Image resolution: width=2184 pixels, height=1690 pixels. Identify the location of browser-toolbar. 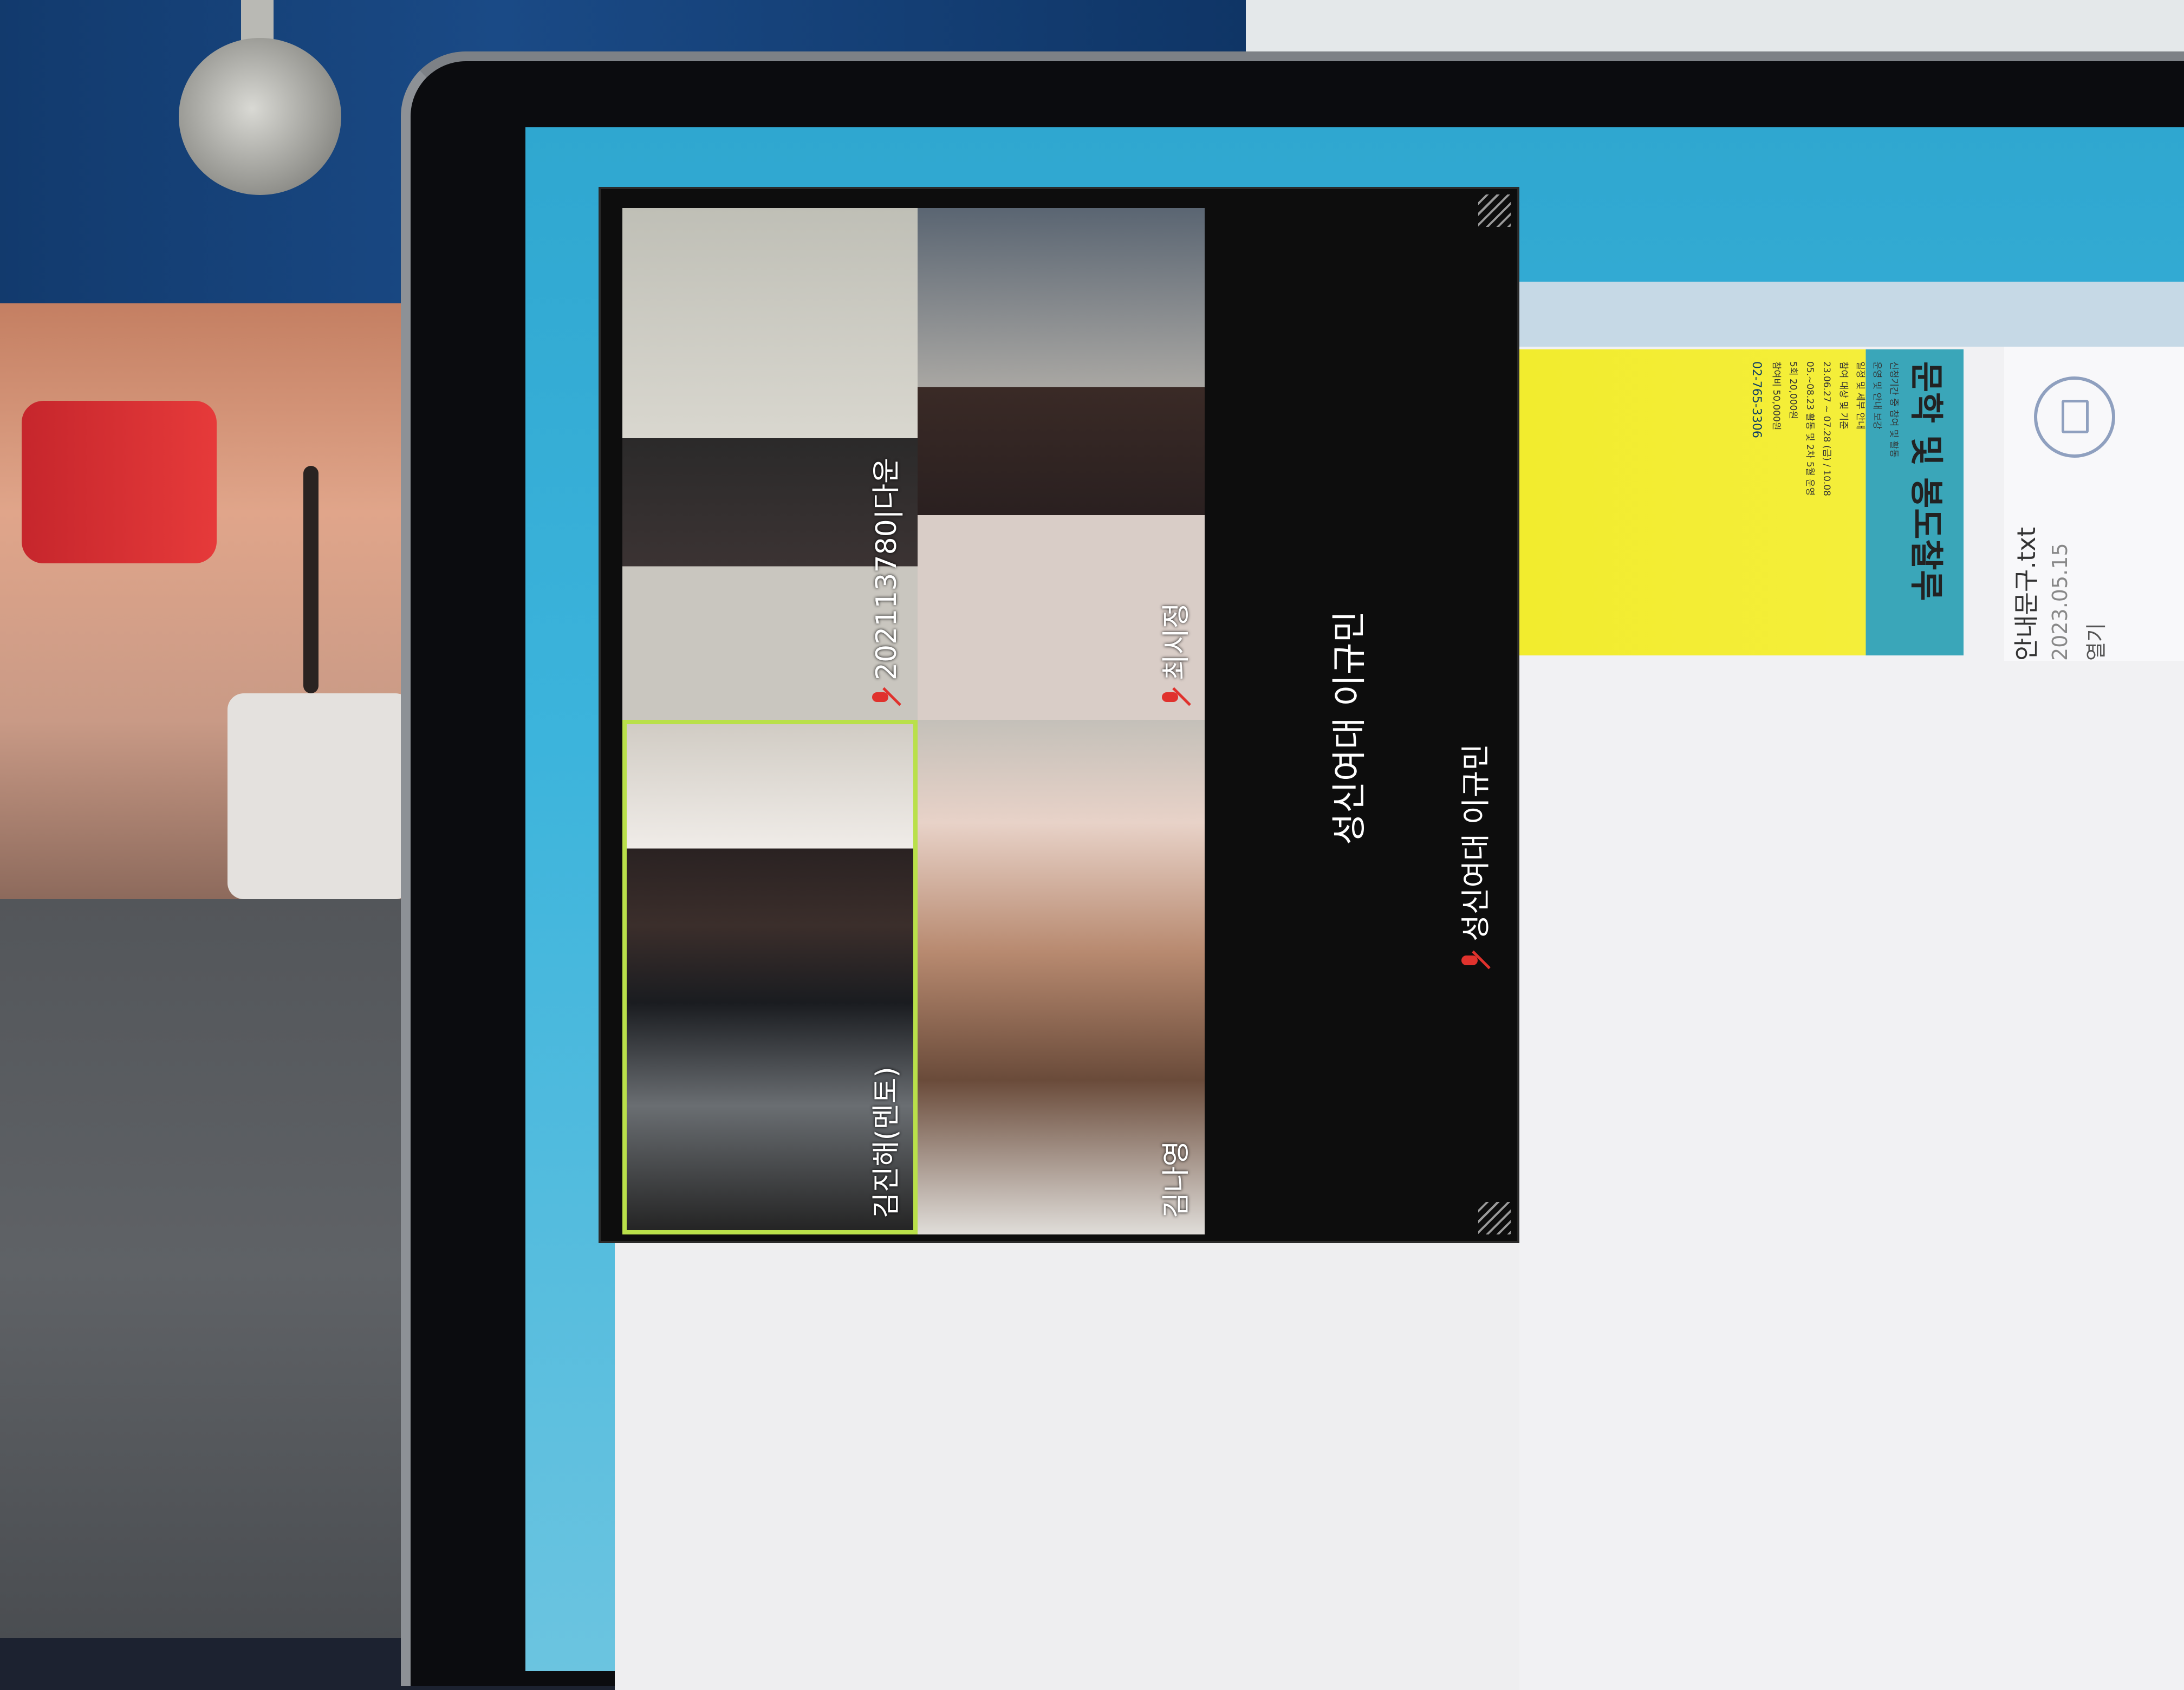
(1851, 314).